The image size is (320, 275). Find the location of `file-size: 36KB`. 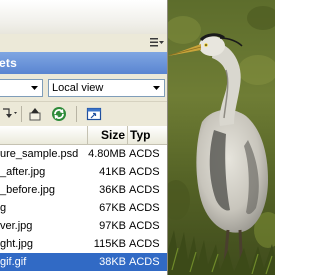

file-size: 36KB is located at coordinates (112, 190).